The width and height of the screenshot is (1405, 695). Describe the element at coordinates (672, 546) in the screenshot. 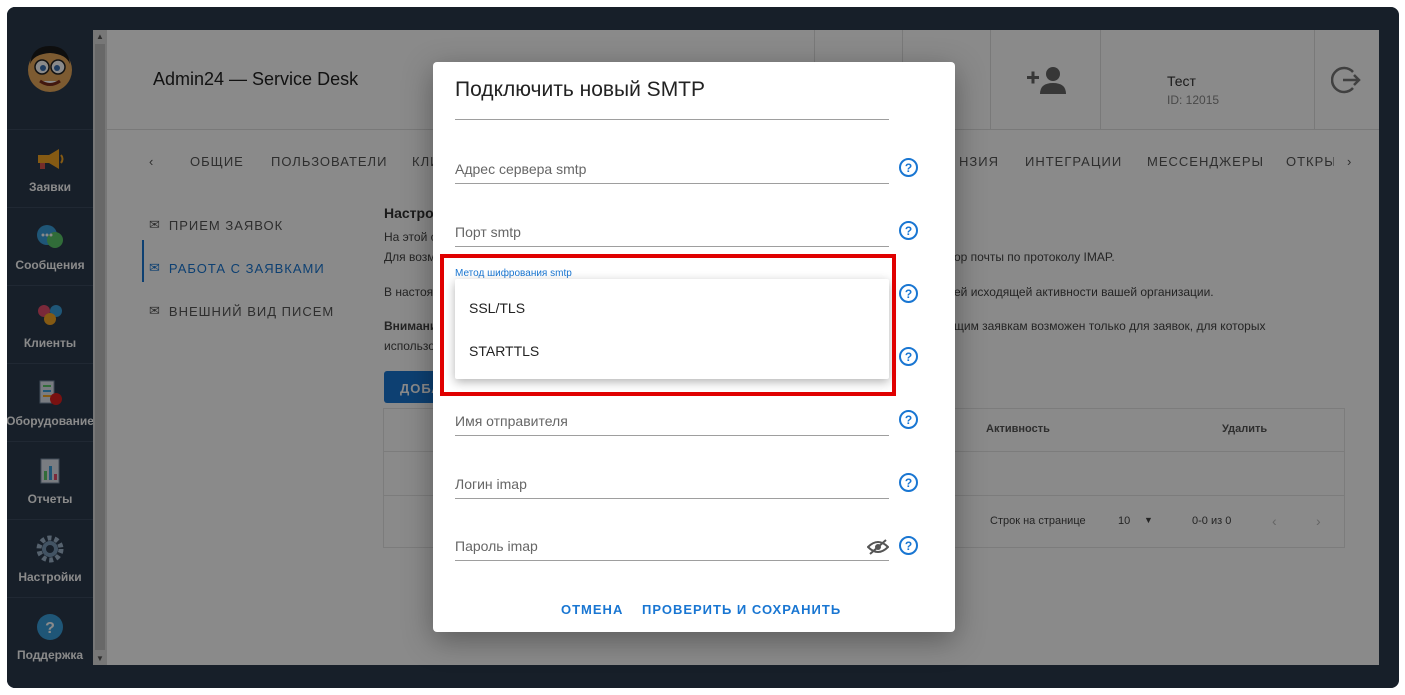

I see `imap-password-field: Пароль imap` at that location.